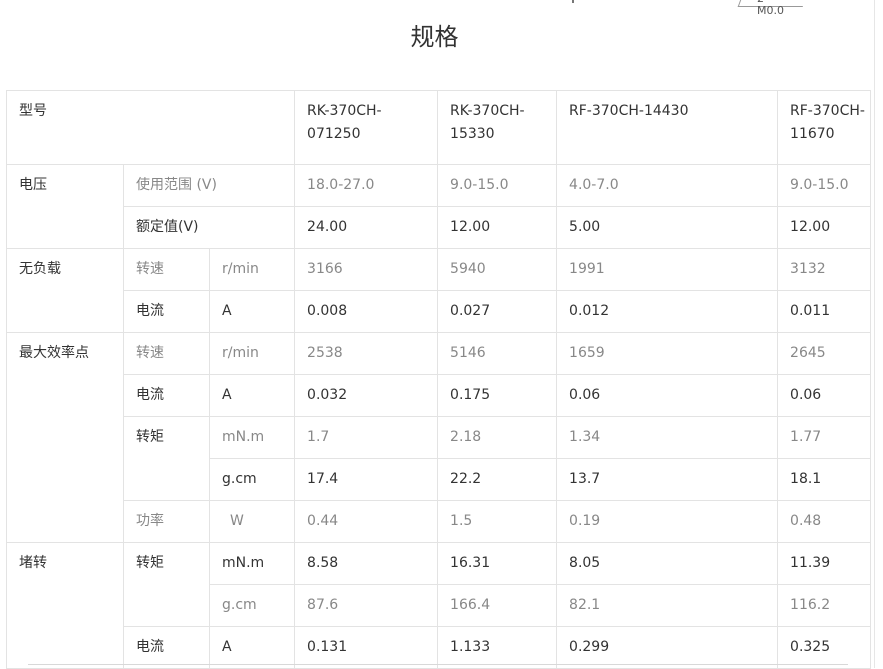 The image size is (883, 669). I want to click on table-cell: 3166, so click(366, 269).